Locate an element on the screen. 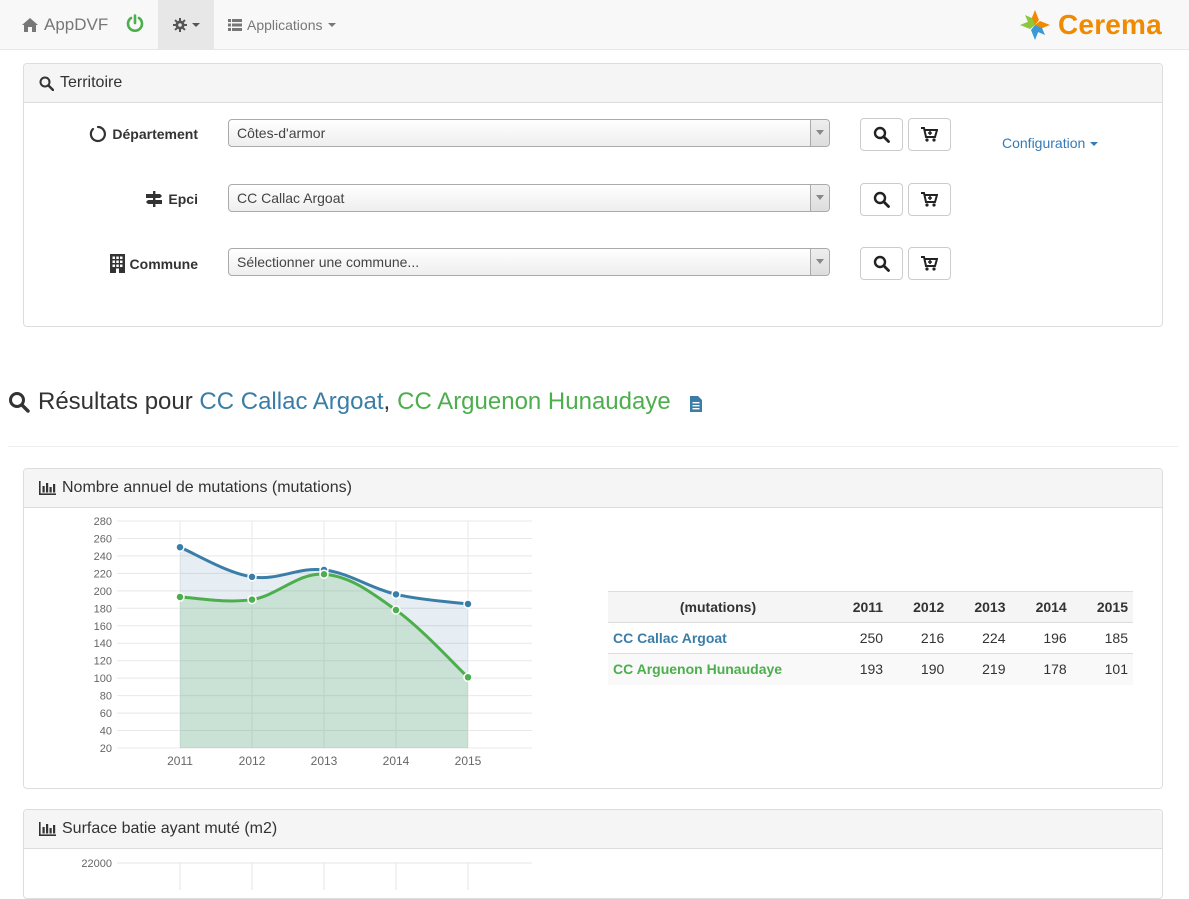 Image resolution: width=1189 pixels, height=899 pixels. y-tick-label: 40 is located at coordinates (106, 732).